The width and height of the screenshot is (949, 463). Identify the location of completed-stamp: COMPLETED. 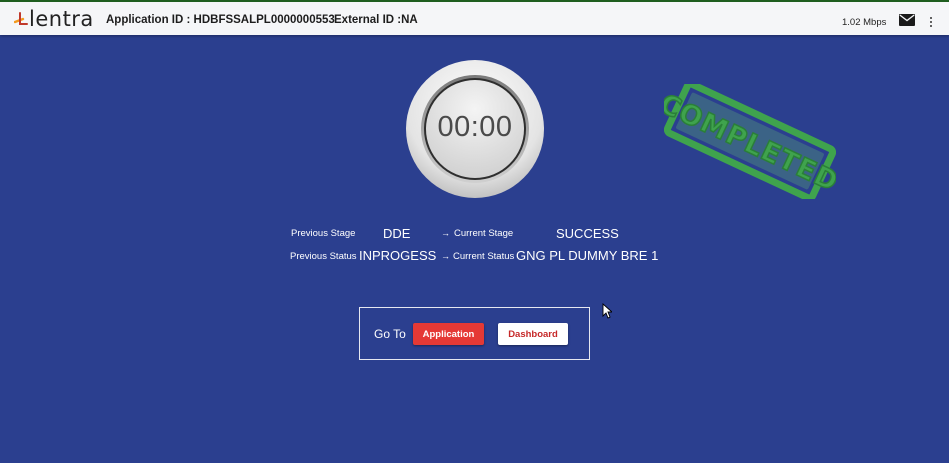
(750, 141).